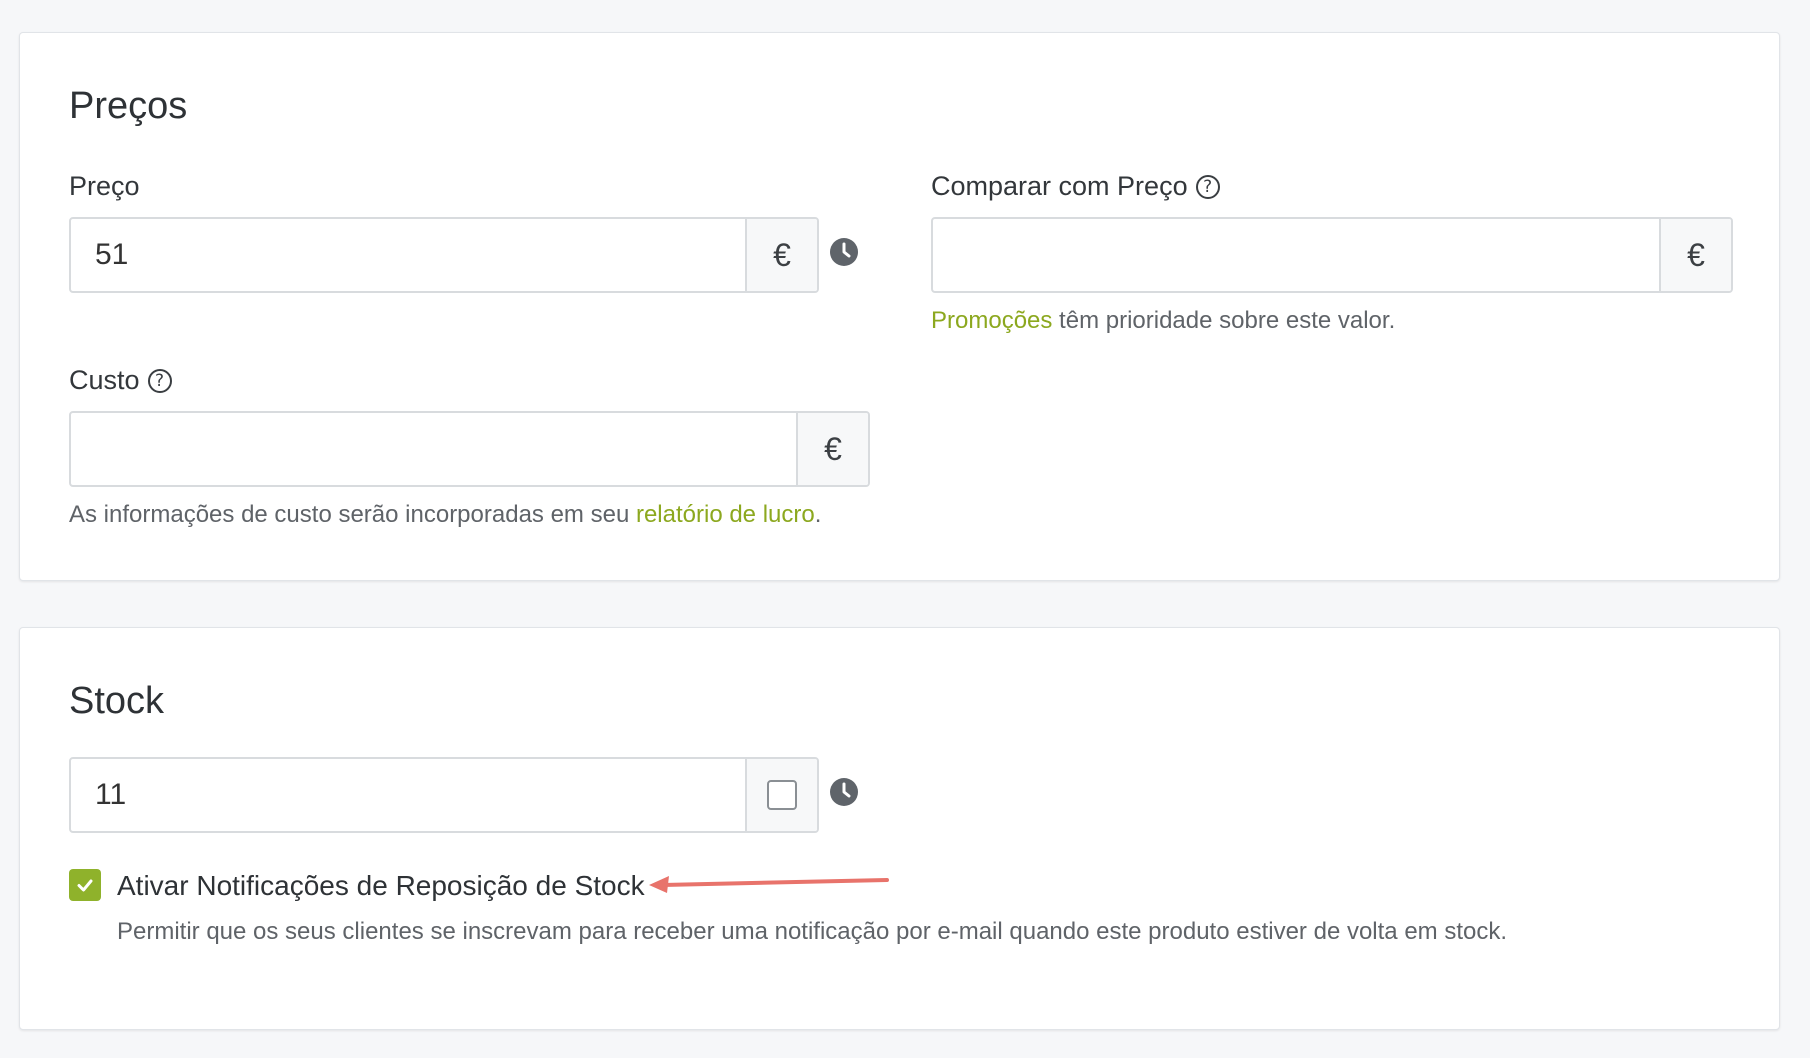  I want to click on stock-quantity-input, so click(408, 795).